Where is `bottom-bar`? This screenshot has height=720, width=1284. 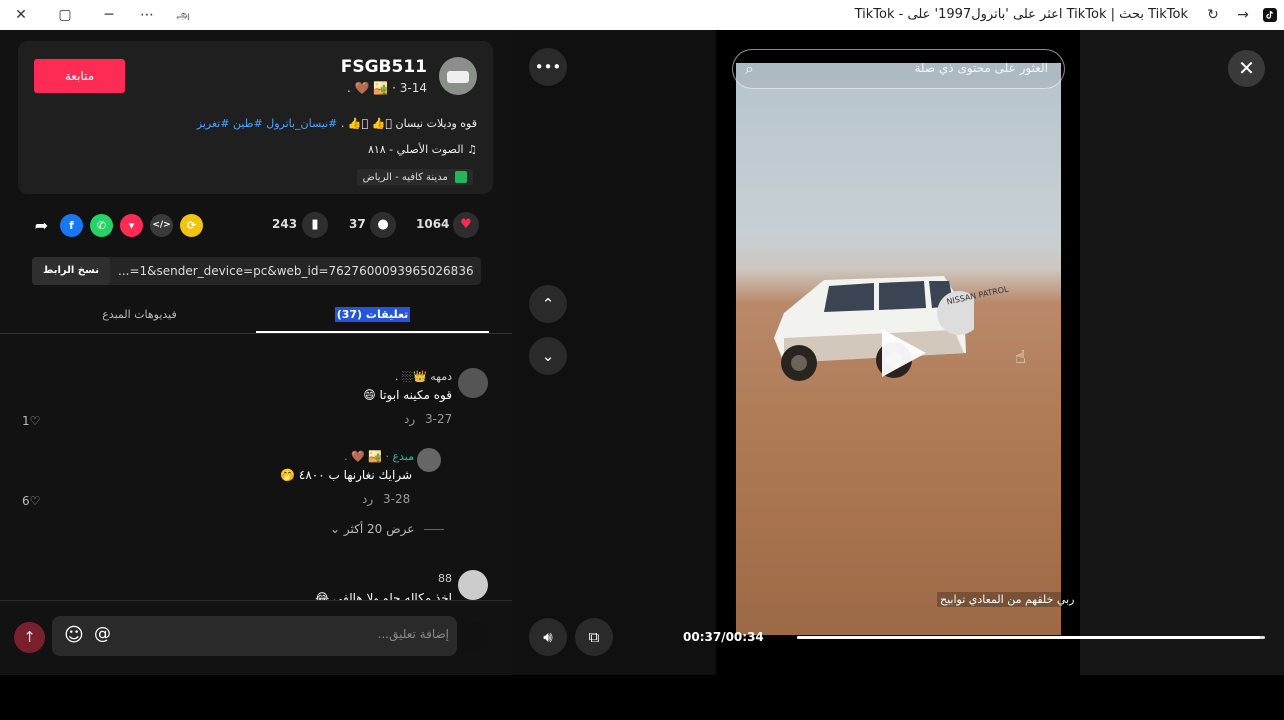 bottom-bar is located at coordinates (642, 697).